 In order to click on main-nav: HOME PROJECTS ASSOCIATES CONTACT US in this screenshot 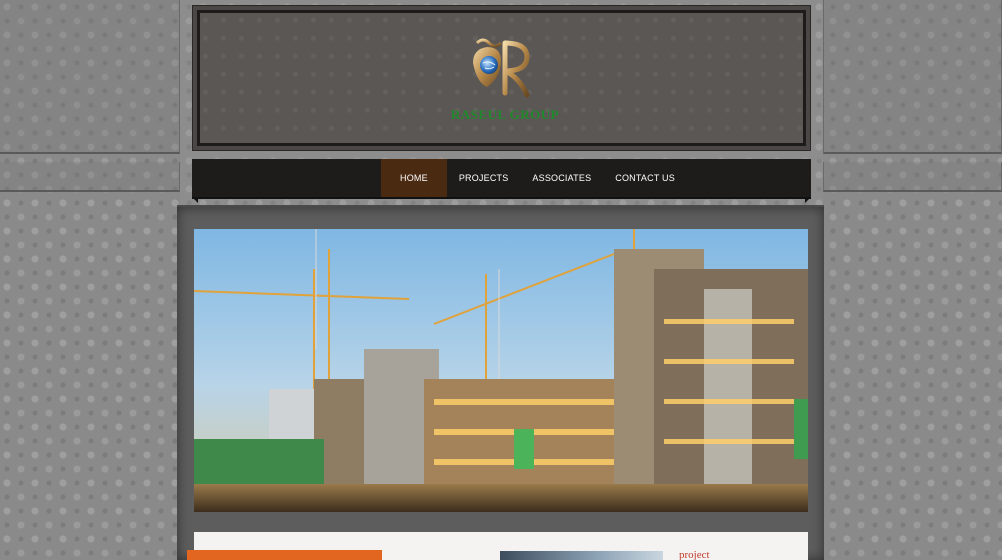, I will do `click(501, 181)`.